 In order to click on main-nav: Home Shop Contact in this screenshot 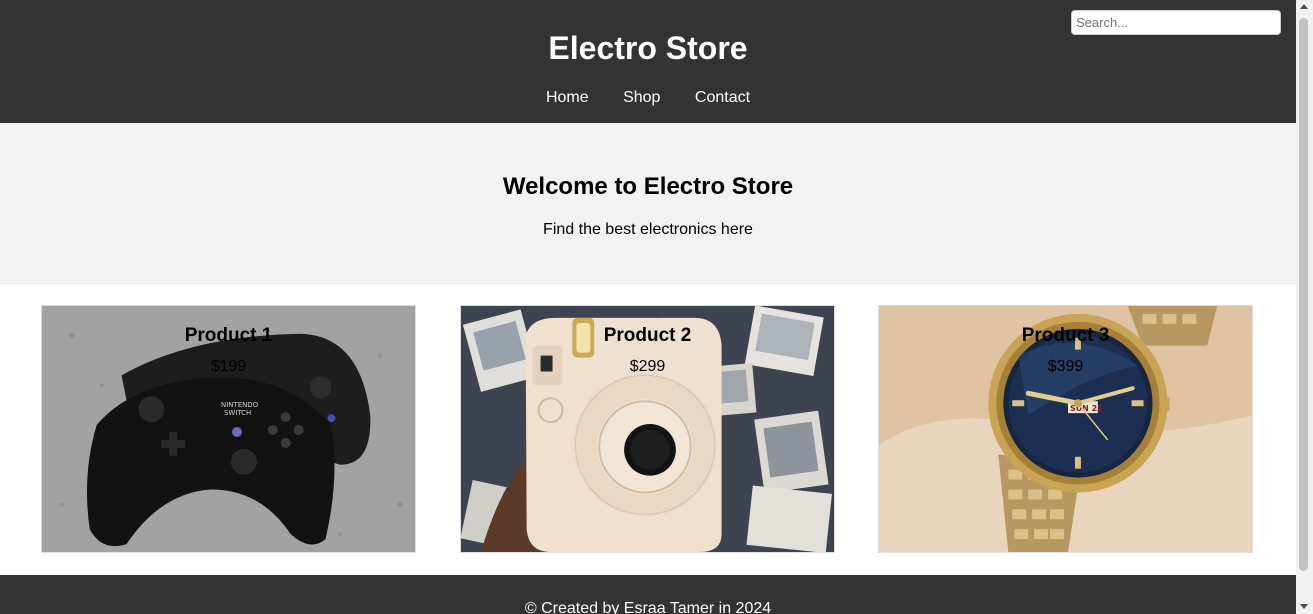, I will do `click(648, 98)`.